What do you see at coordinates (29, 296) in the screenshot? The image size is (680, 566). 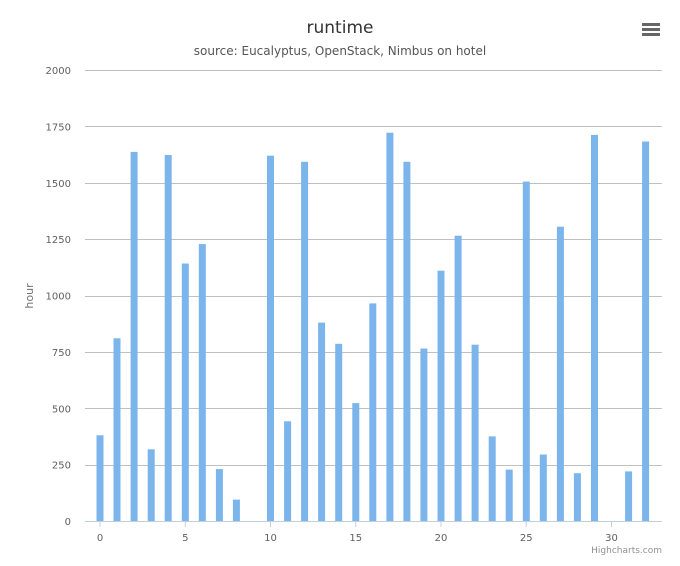 I see `y-axis-title: hour` at bounding box center [29, 296].